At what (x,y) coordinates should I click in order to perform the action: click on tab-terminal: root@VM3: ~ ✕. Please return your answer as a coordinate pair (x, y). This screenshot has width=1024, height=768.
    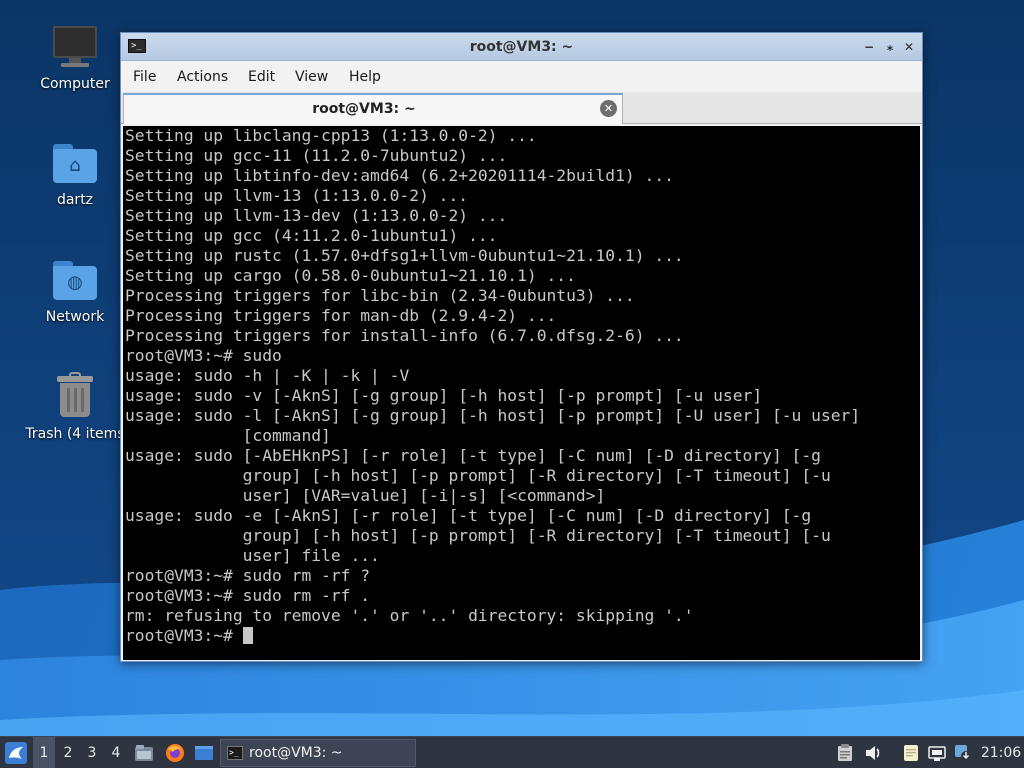
    Looking at the image, I should click on (373, 108).